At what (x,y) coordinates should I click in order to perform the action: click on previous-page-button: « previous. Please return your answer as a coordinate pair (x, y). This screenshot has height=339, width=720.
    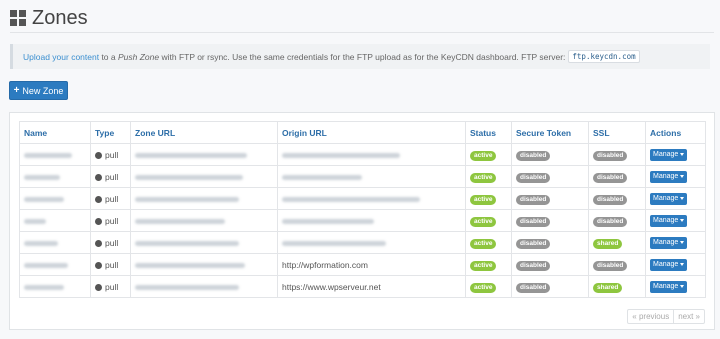
    Looking at the image, I should click on (651, 316).